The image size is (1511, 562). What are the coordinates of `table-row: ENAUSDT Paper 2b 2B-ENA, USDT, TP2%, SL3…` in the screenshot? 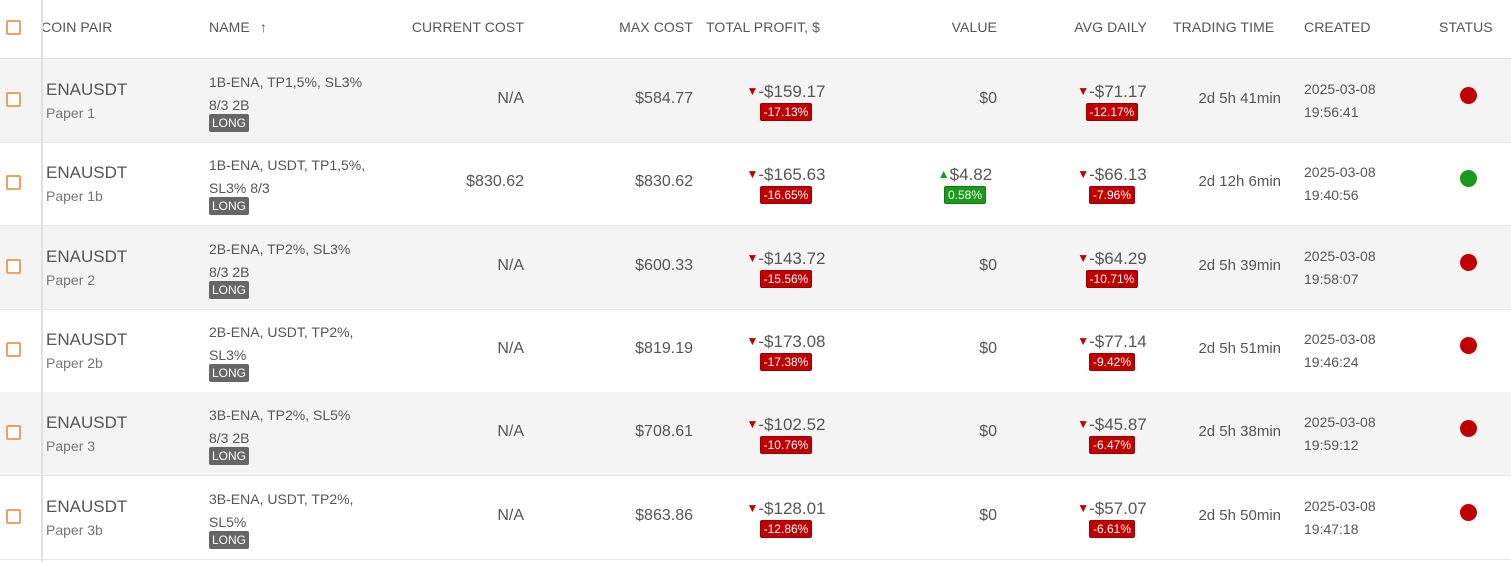 It's located at (755, 351).